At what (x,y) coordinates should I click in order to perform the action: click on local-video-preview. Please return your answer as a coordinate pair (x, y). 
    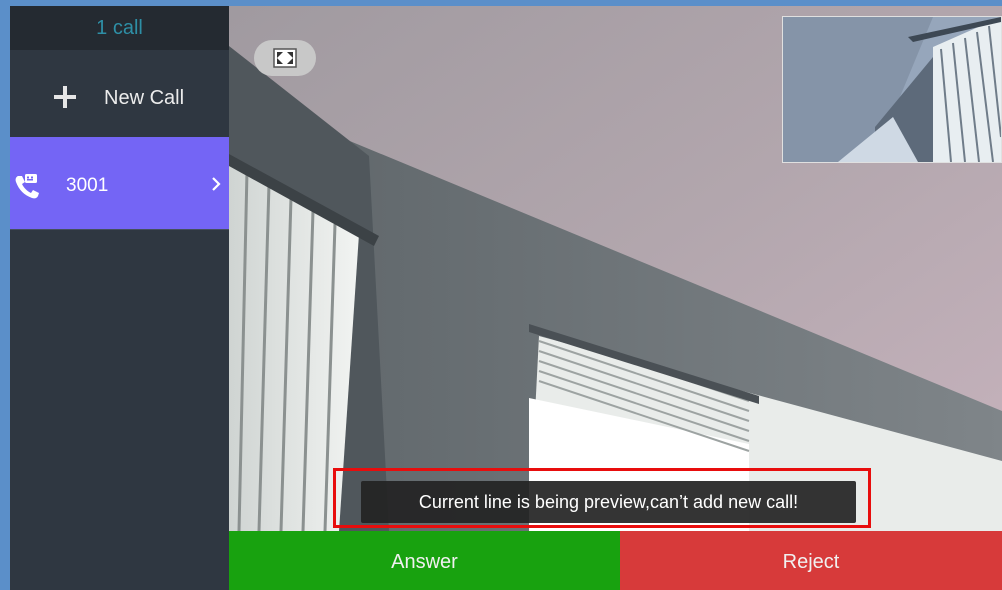
    Looking at the image, I should click on (892, 89).